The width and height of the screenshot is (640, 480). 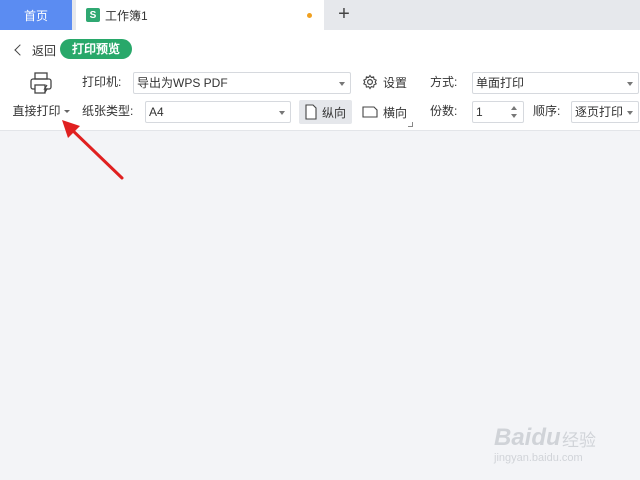 I want to click on copies-label: 份数:, so click(x=444, y=111).